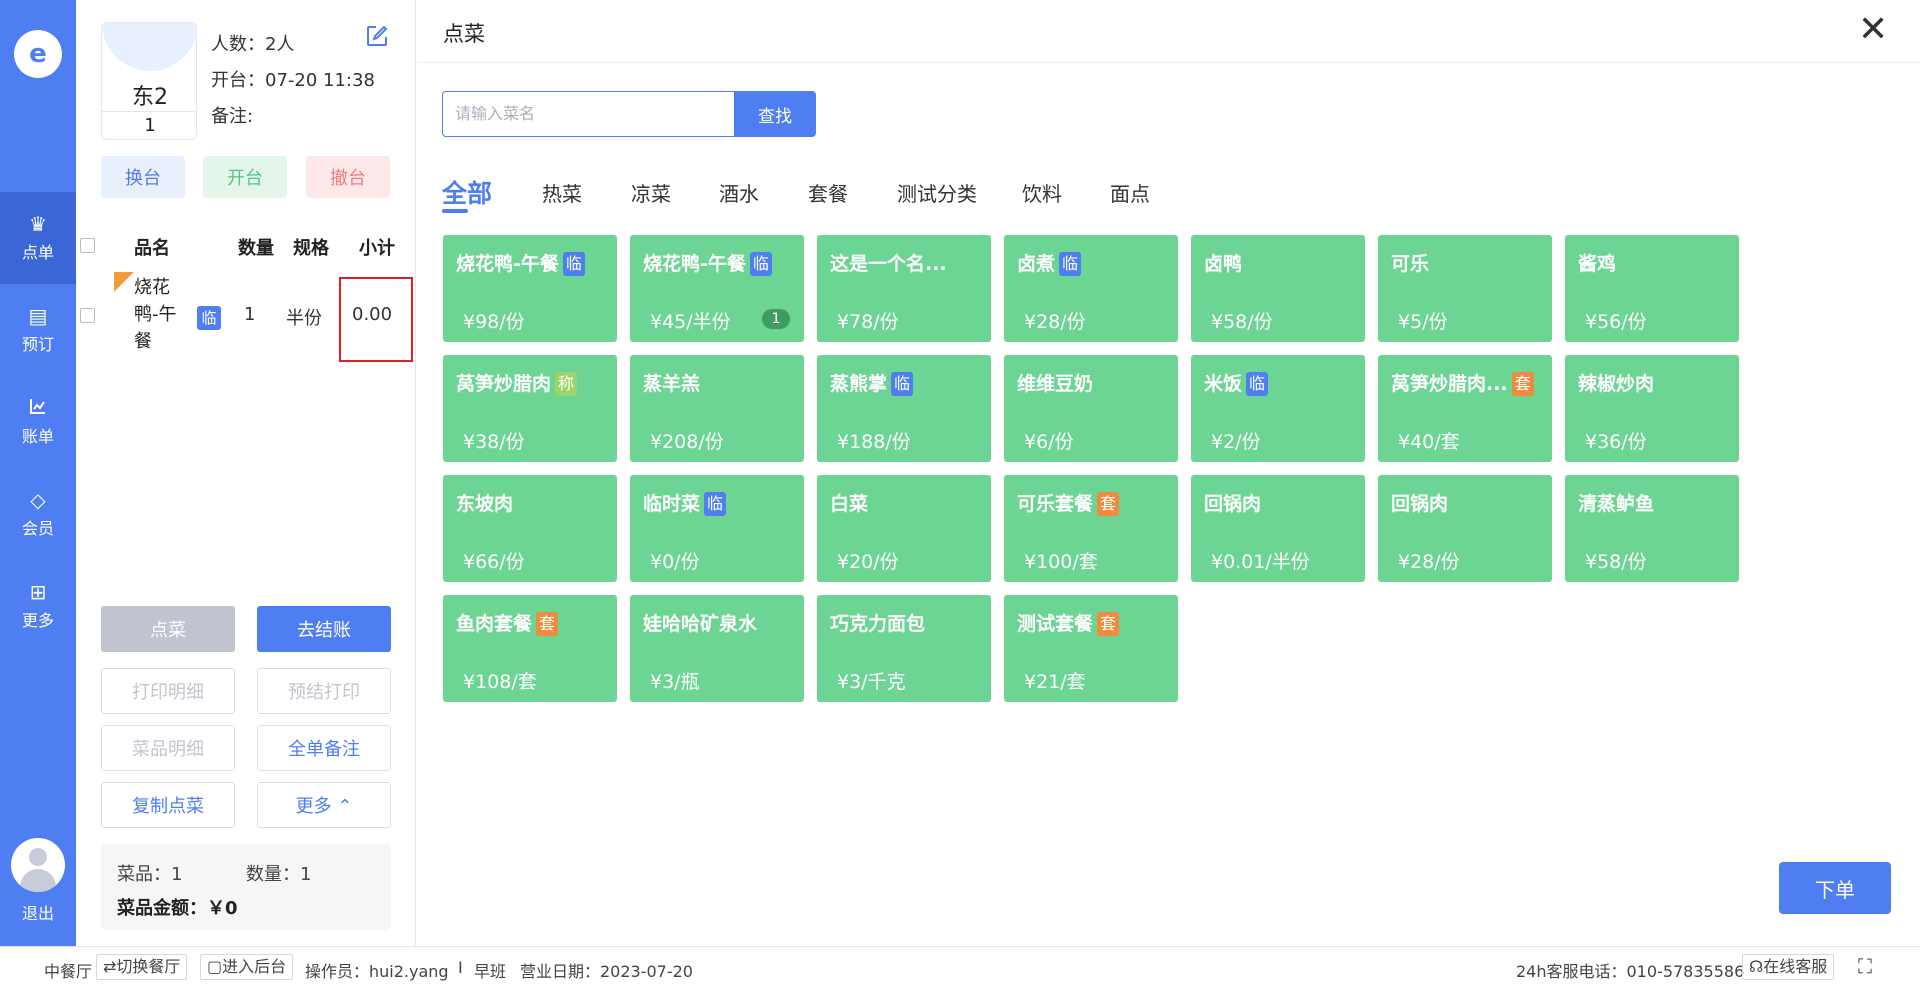 The image size is (1920, 986). I want to click on dish-card: 鱼肉套餐套 ¥108/套, so click(530, 648).